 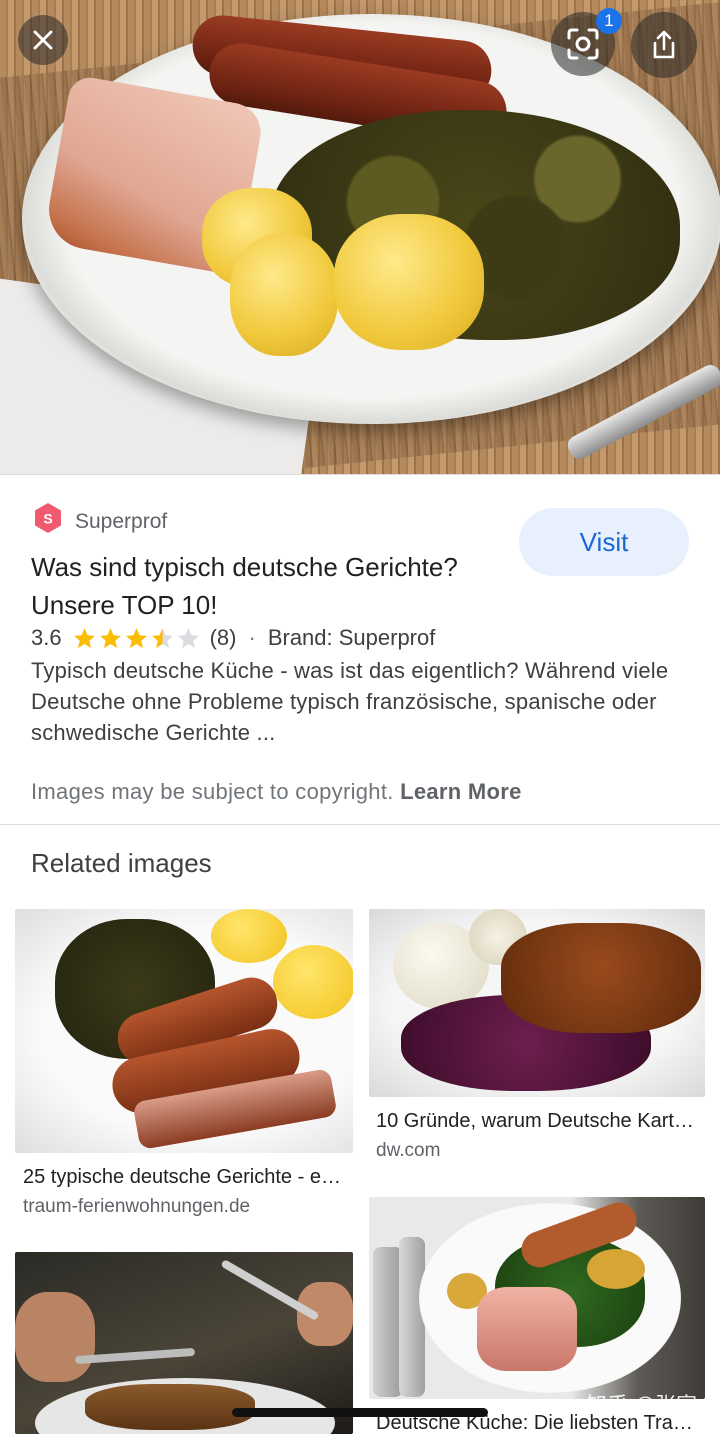 I want to click on roast, so click(x=170, y=1407).